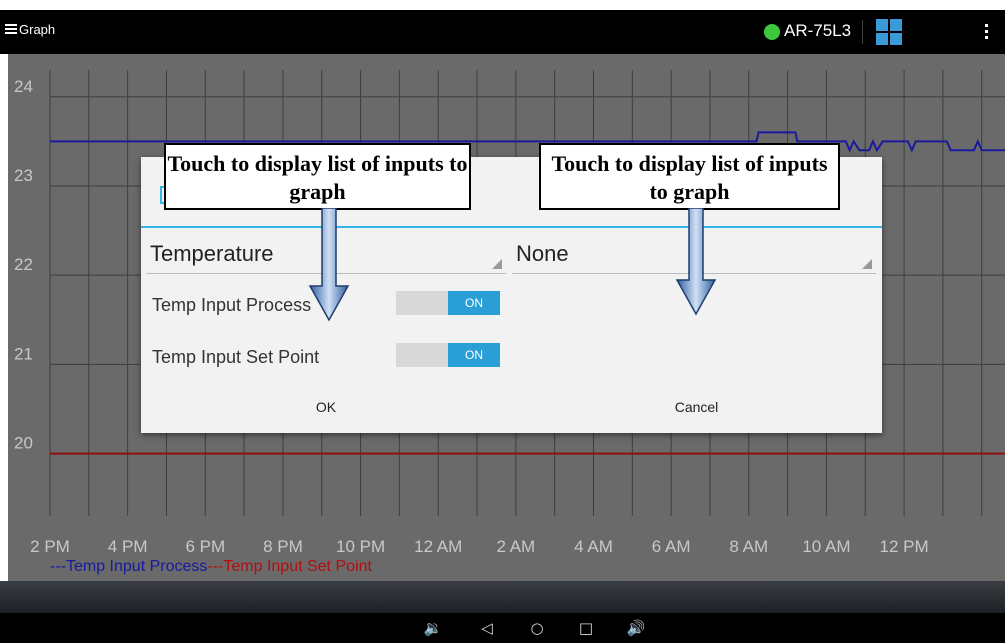  I want to click on dialog-divider, so click(511, 227).